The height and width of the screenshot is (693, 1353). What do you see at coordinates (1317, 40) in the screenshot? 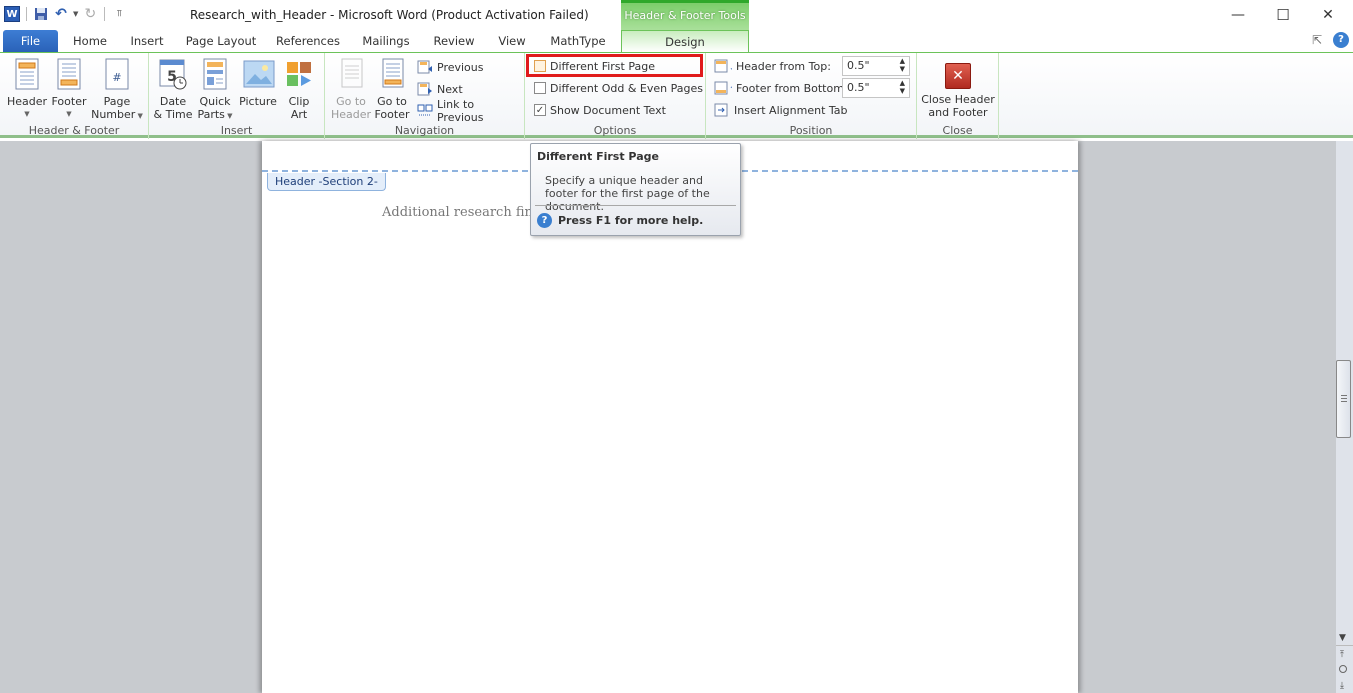
I see `pin-ribbon-icon: ⇱` at bounding box center [1317, 40].